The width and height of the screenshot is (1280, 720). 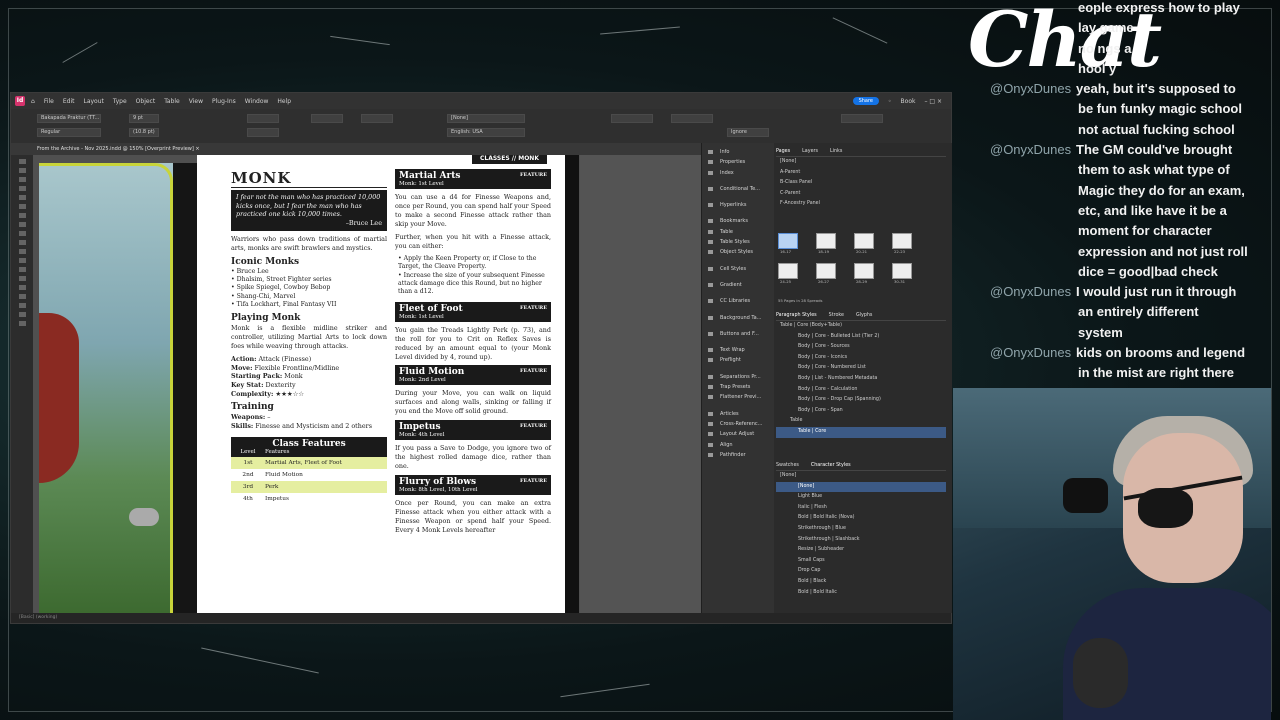 I want to click on panel-hyperlinks: Hyperlinks, so click(x=738, y=205).